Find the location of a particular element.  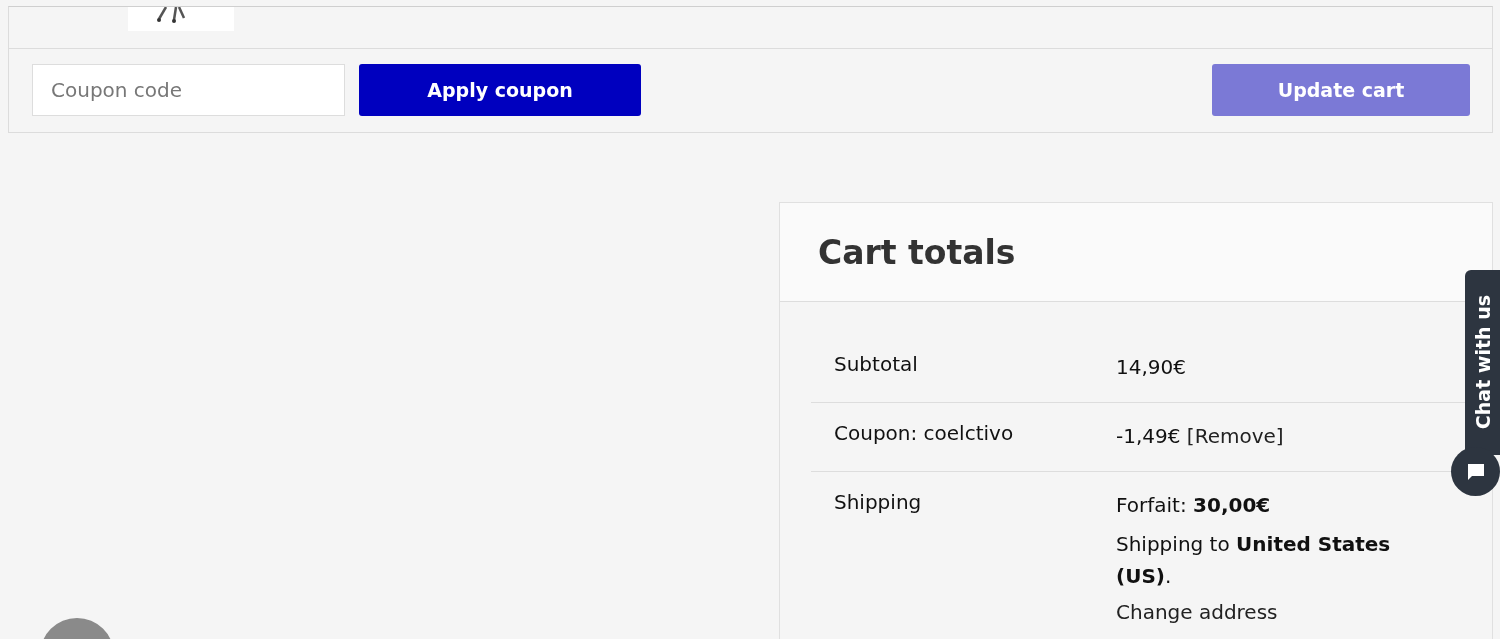

row-label: Subtotal is located at coordinates (876, 365).